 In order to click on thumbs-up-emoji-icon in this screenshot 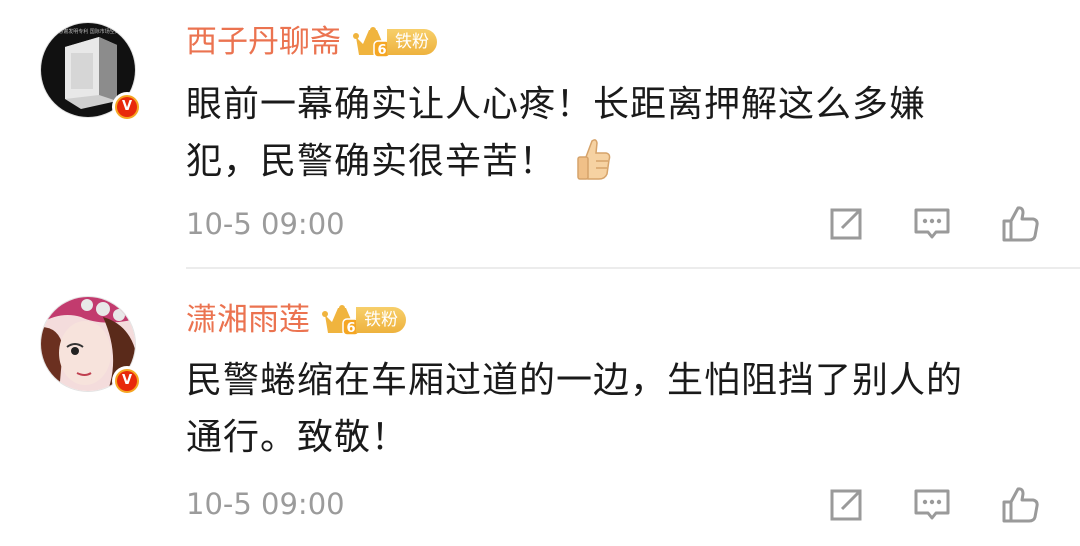, I will do `click(594, 159)`.